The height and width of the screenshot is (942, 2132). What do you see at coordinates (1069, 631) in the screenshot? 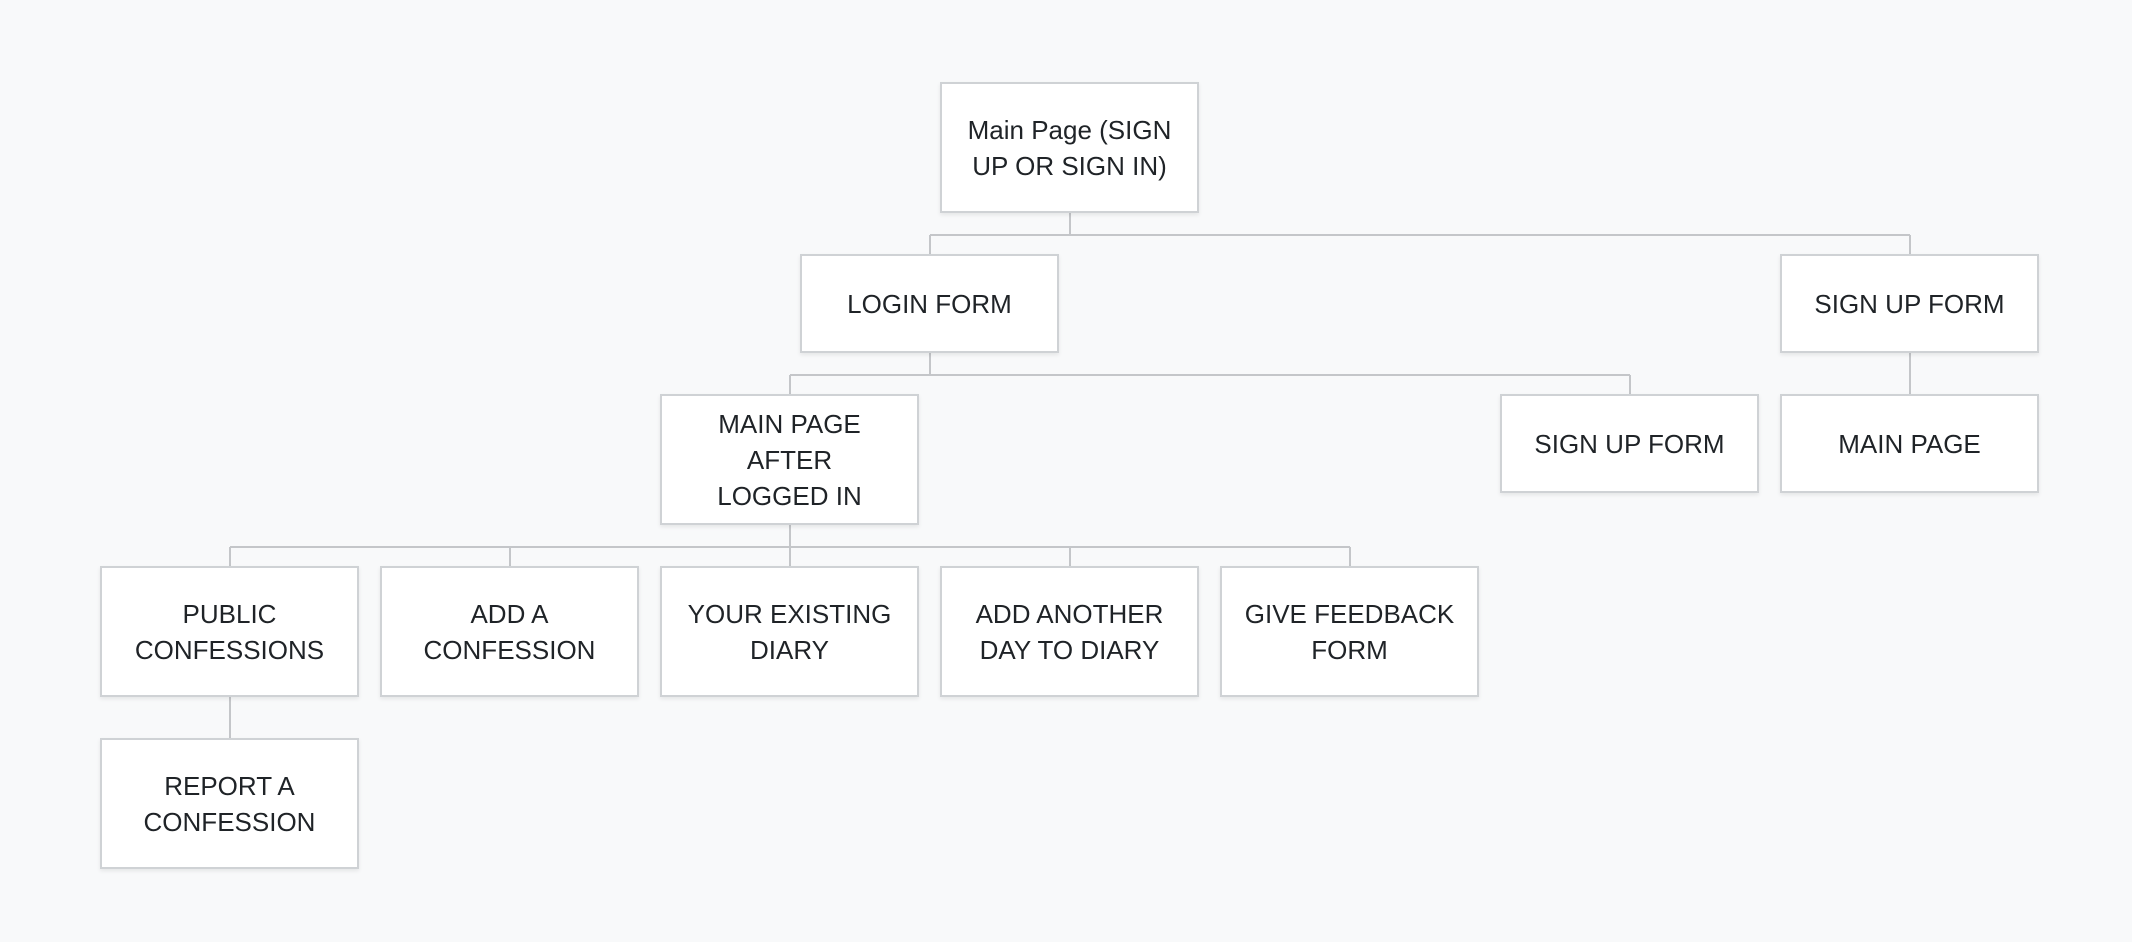
I see `node-add-another-day-to-diary: ADD ANOTHER DAY TO DIARY` at bounding box center [1069, 631].